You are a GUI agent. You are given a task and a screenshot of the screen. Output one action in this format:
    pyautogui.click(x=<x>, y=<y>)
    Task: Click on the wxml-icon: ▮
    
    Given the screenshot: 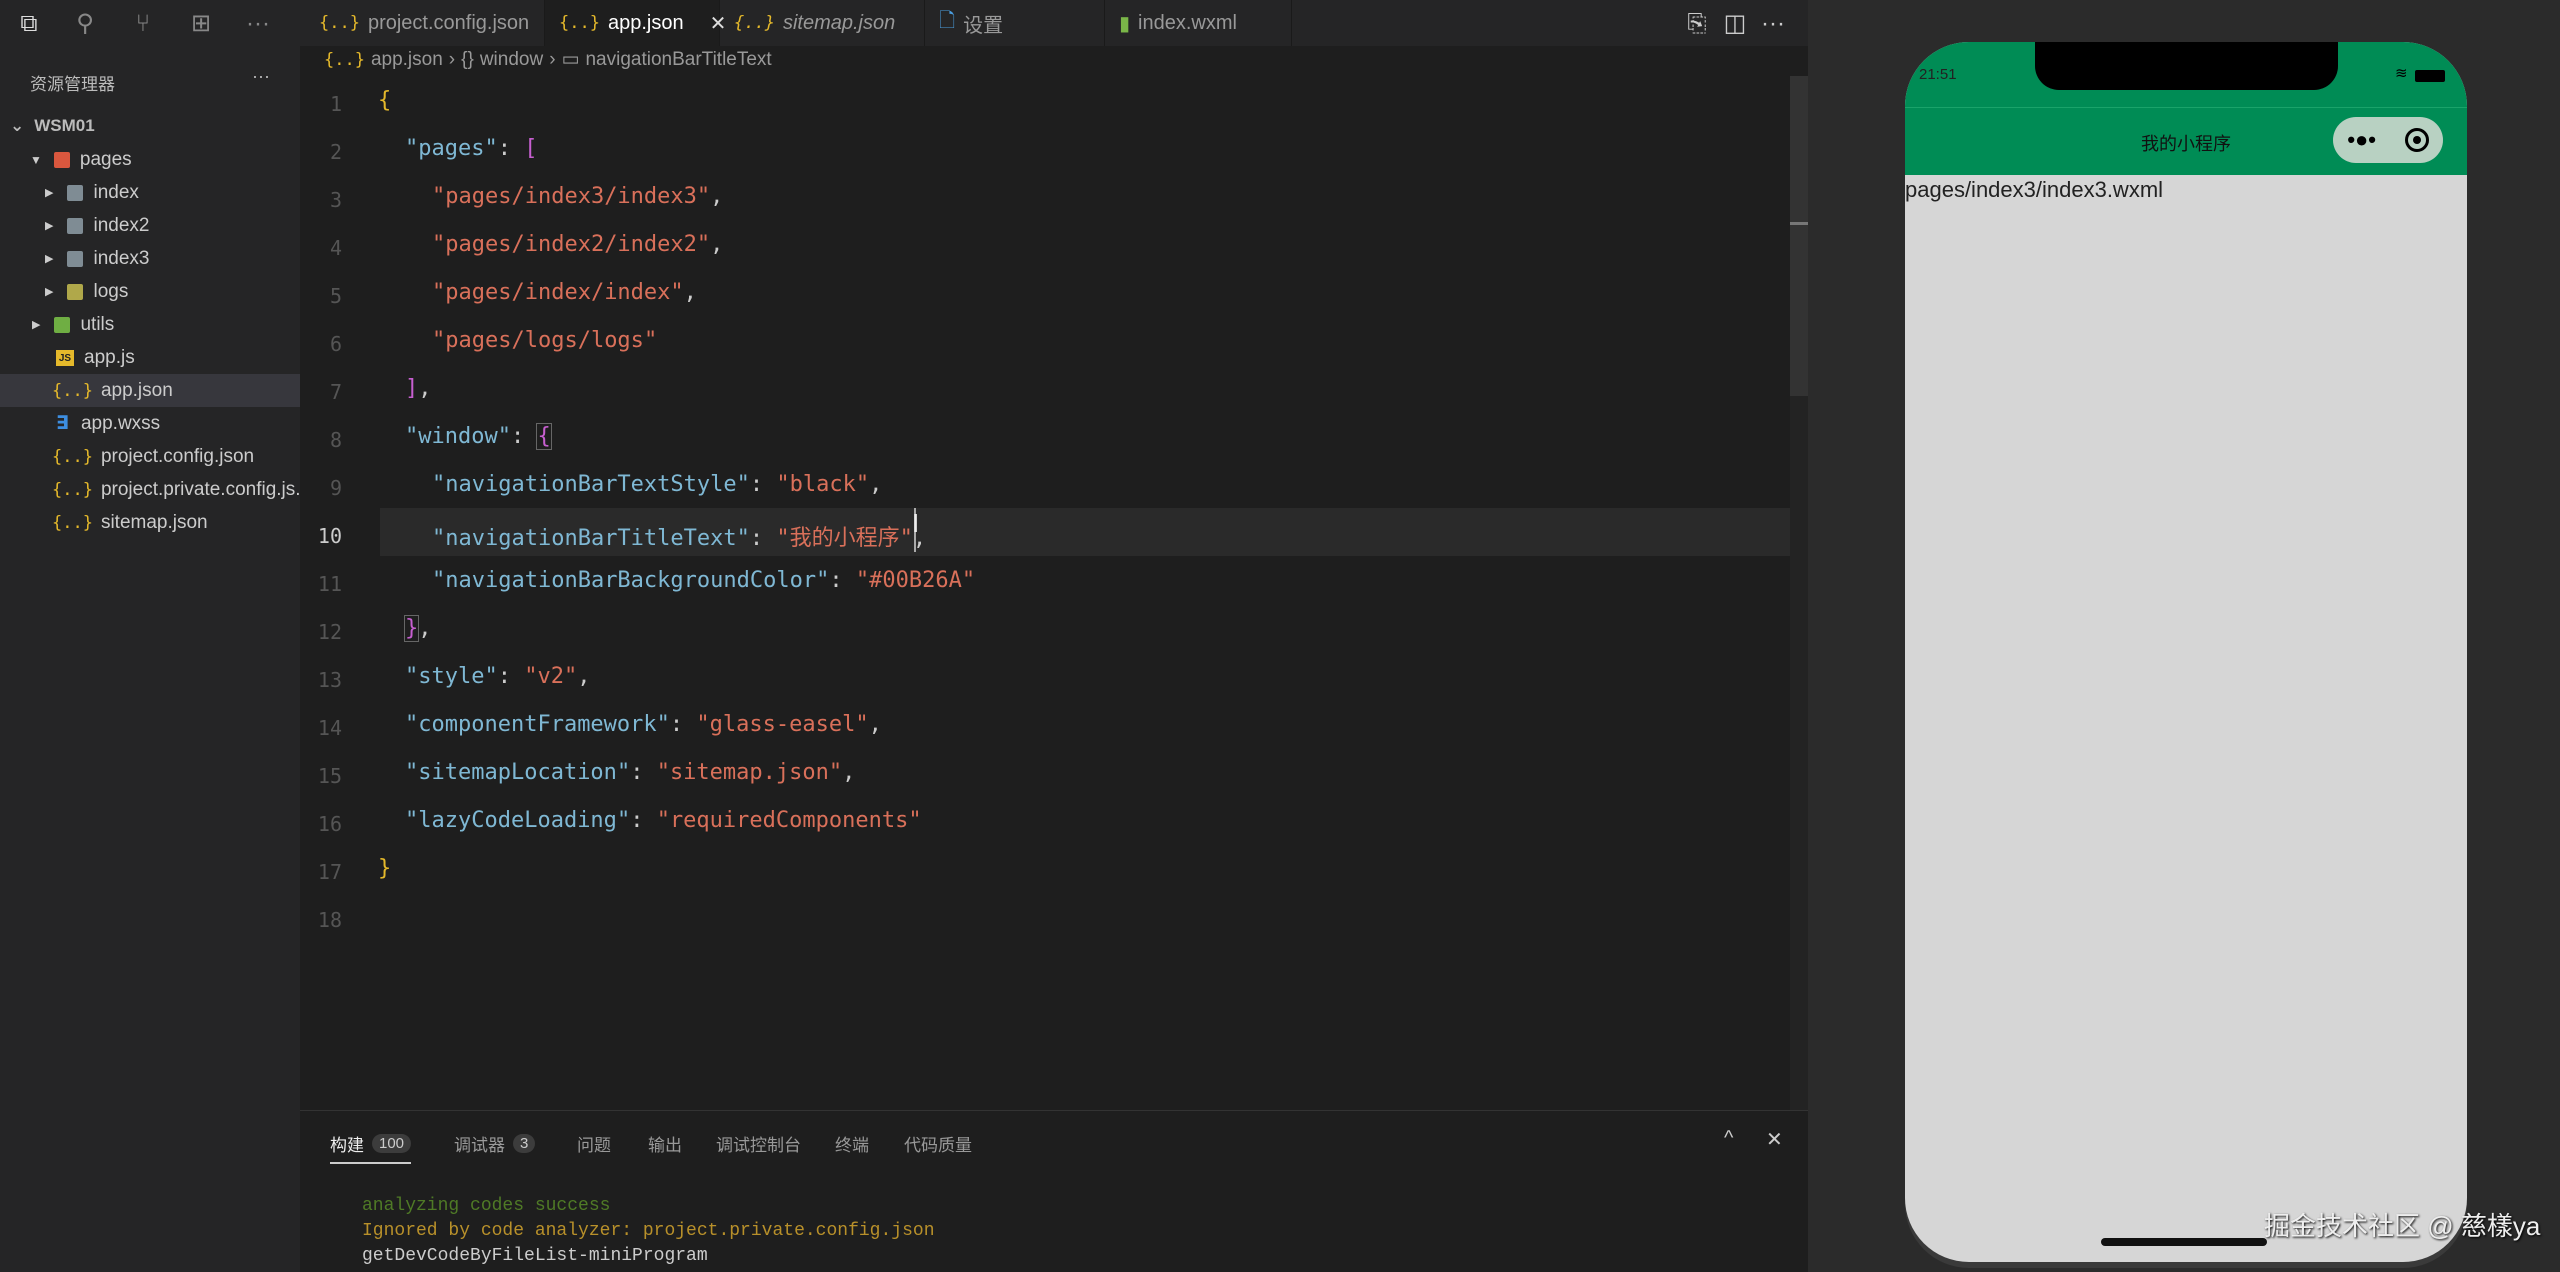 What is the action you would take?
    pyautogui.click(x=1125, y=23)
    